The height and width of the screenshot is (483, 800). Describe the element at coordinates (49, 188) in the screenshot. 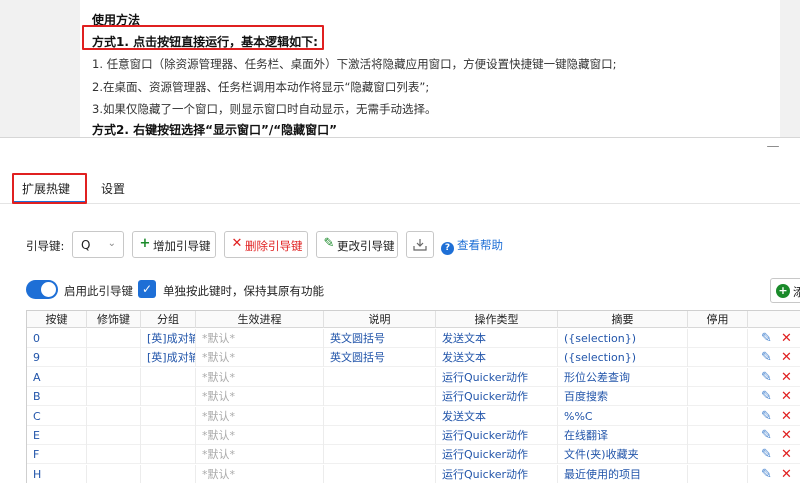

I see `highlight-box-tab` at that location.